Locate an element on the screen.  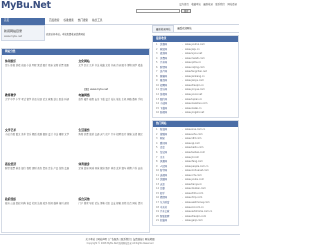
category-title: 生活服务 is located at coordinates (113, 130).